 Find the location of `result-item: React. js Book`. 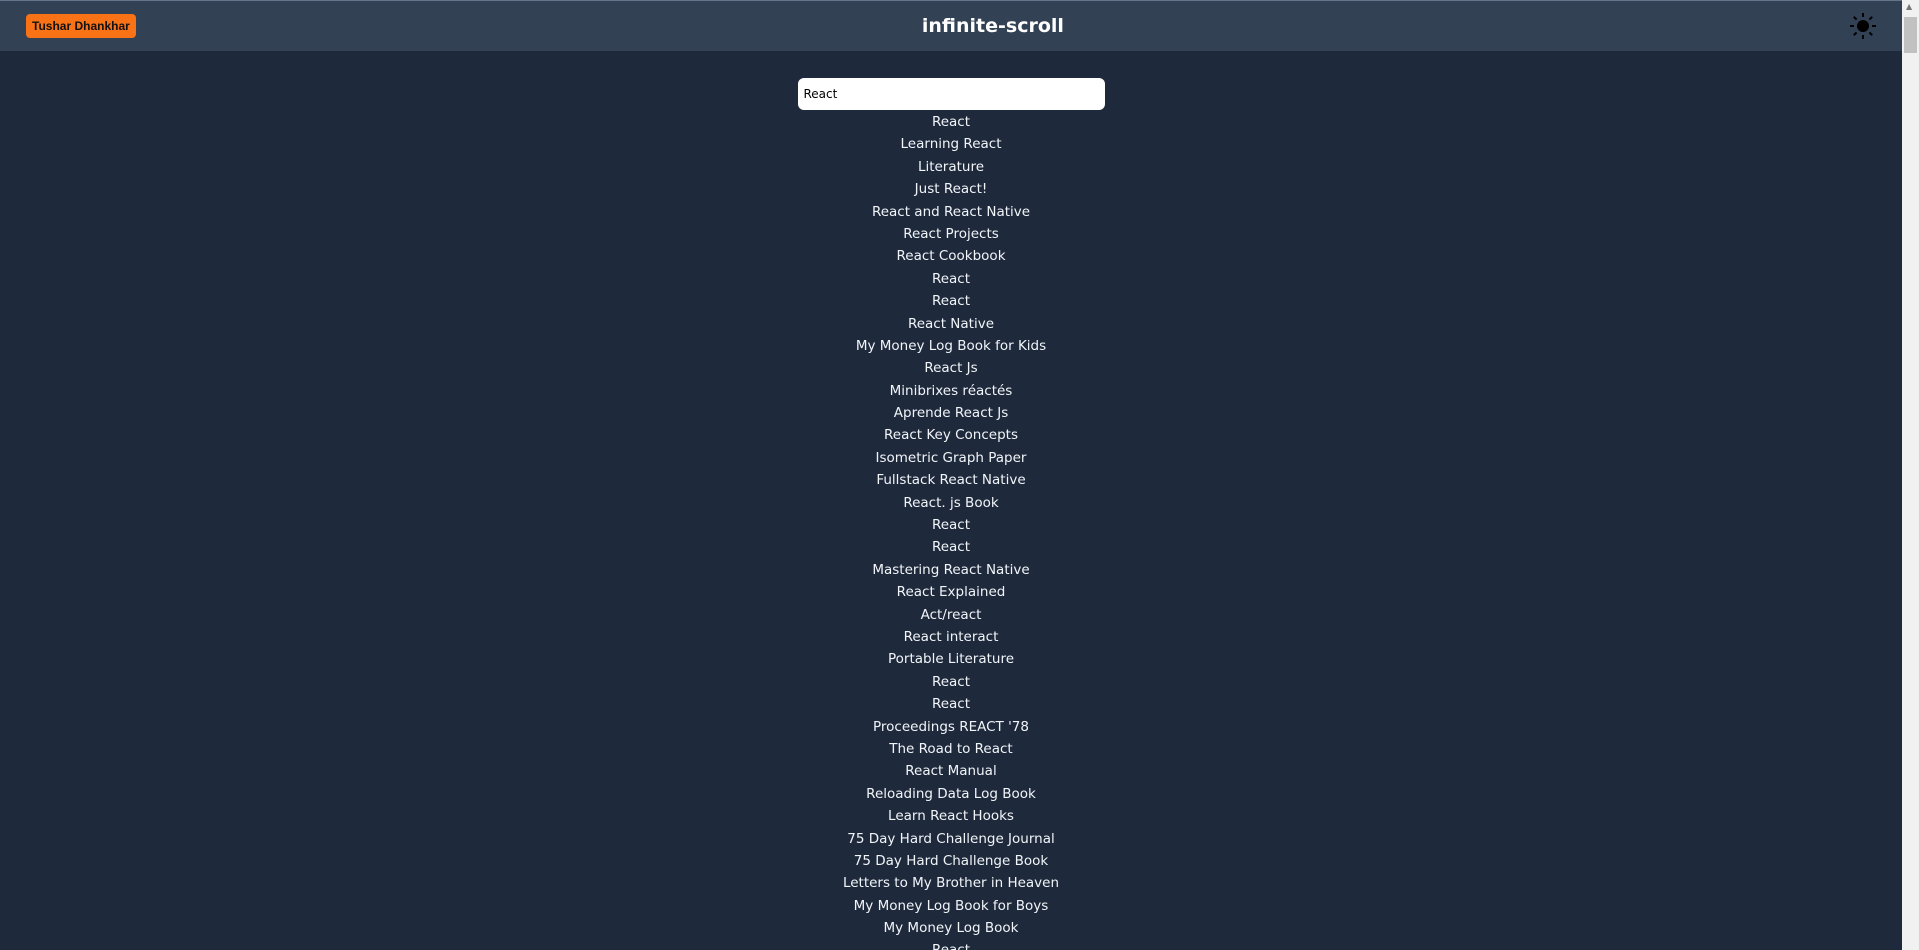

result-item: React. js Book is located at coordinates (951, 502).